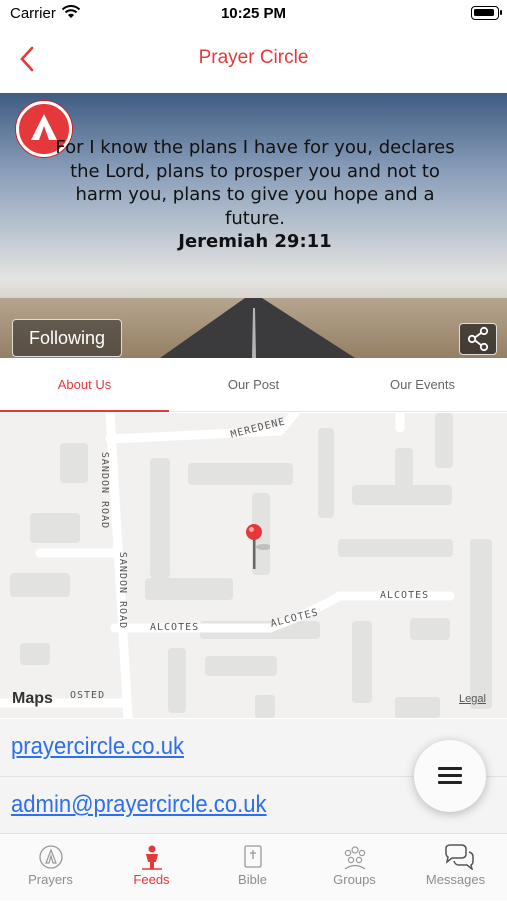 The image size is (507, 901). Describe the element at coordinates (253, 856) in the screenshot. I see `bible-icon` at that location.